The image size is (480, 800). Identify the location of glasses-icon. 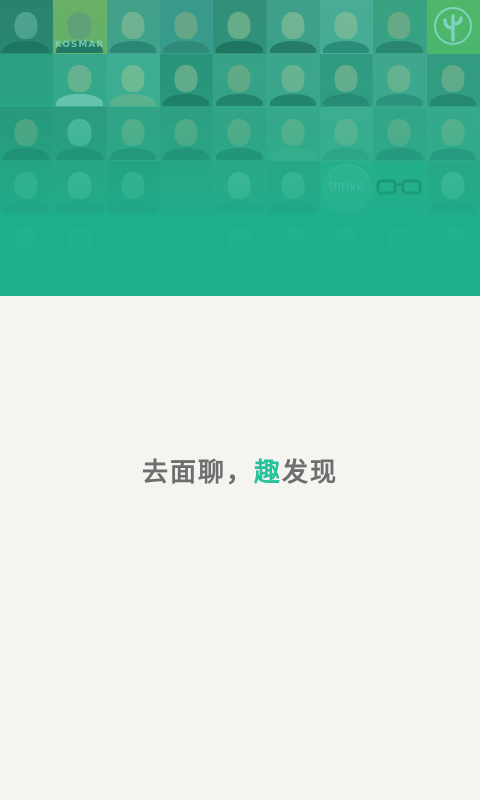
(399, 187).